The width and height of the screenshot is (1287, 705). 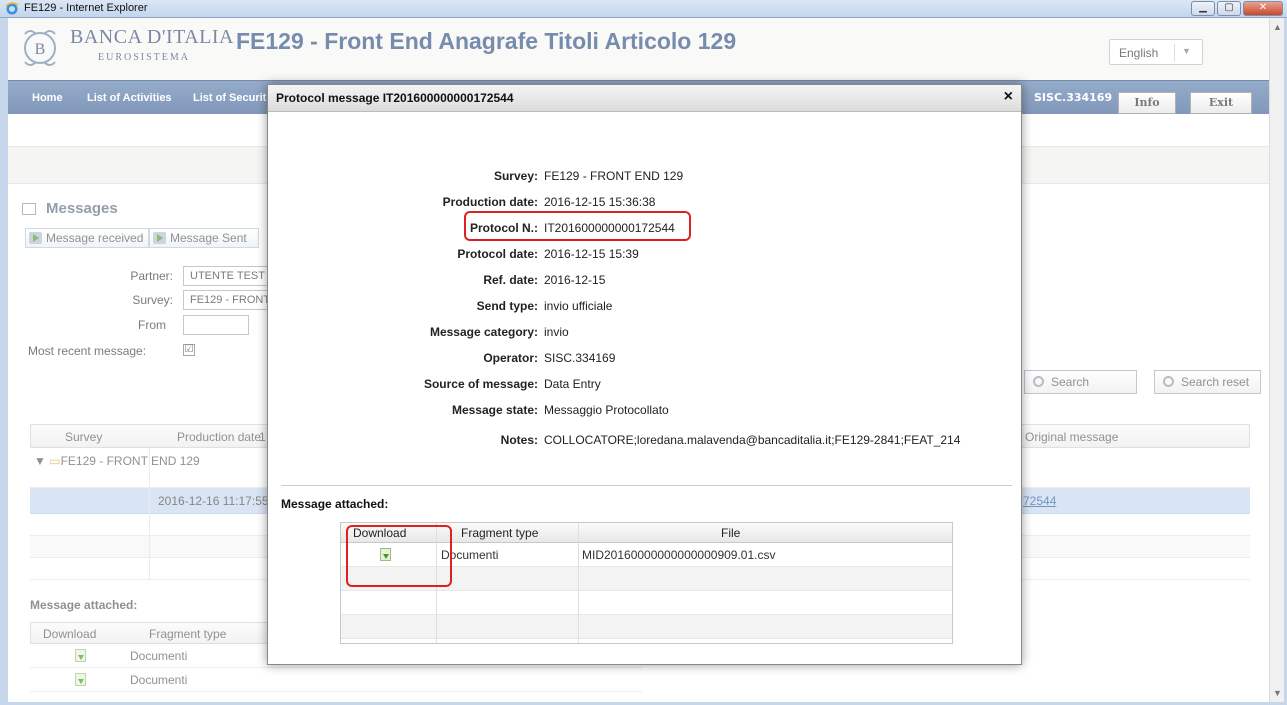 I want to click on field-message-category-value: invio, so click(x=556, y=332).